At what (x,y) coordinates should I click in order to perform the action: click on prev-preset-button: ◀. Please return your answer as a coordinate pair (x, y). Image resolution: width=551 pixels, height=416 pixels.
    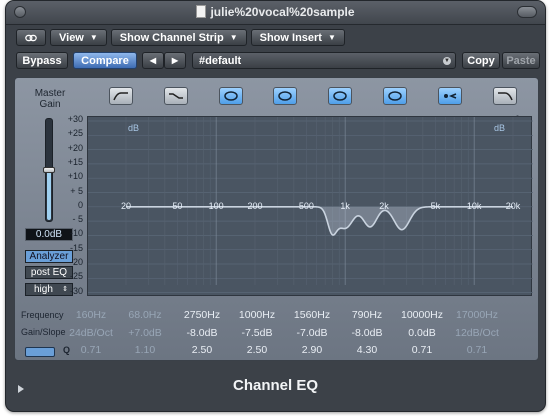
    Looking at the image, I should click on (153, 60).